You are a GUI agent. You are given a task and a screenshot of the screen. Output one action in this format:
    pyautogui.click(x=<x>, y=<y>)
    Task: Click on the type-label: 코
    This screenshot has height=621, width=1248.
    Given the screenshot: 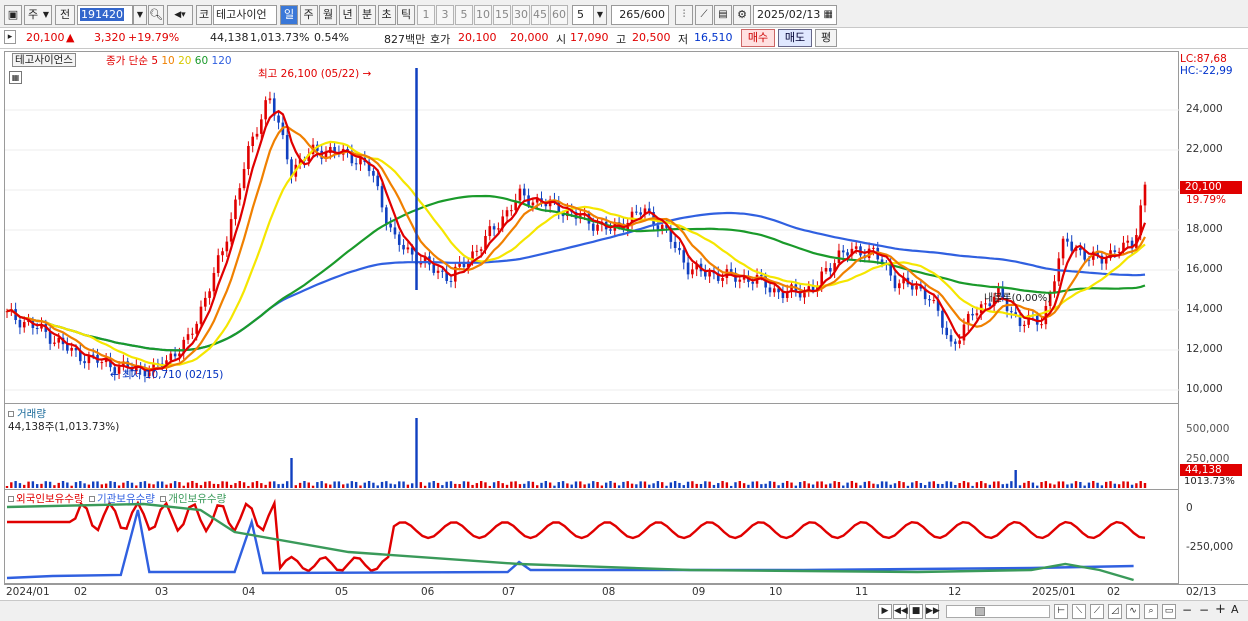 What is the action you would take?
    pyautogui.click(x=204, y=15)
    